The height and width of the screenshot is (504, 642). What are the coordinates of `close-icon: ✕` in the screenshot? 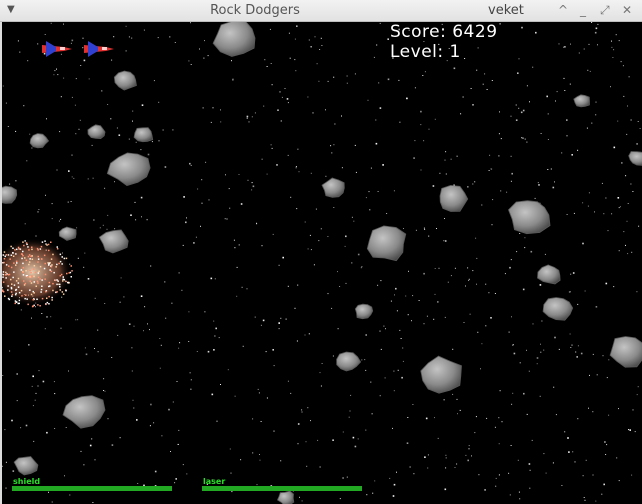 It's located at (627, 10).